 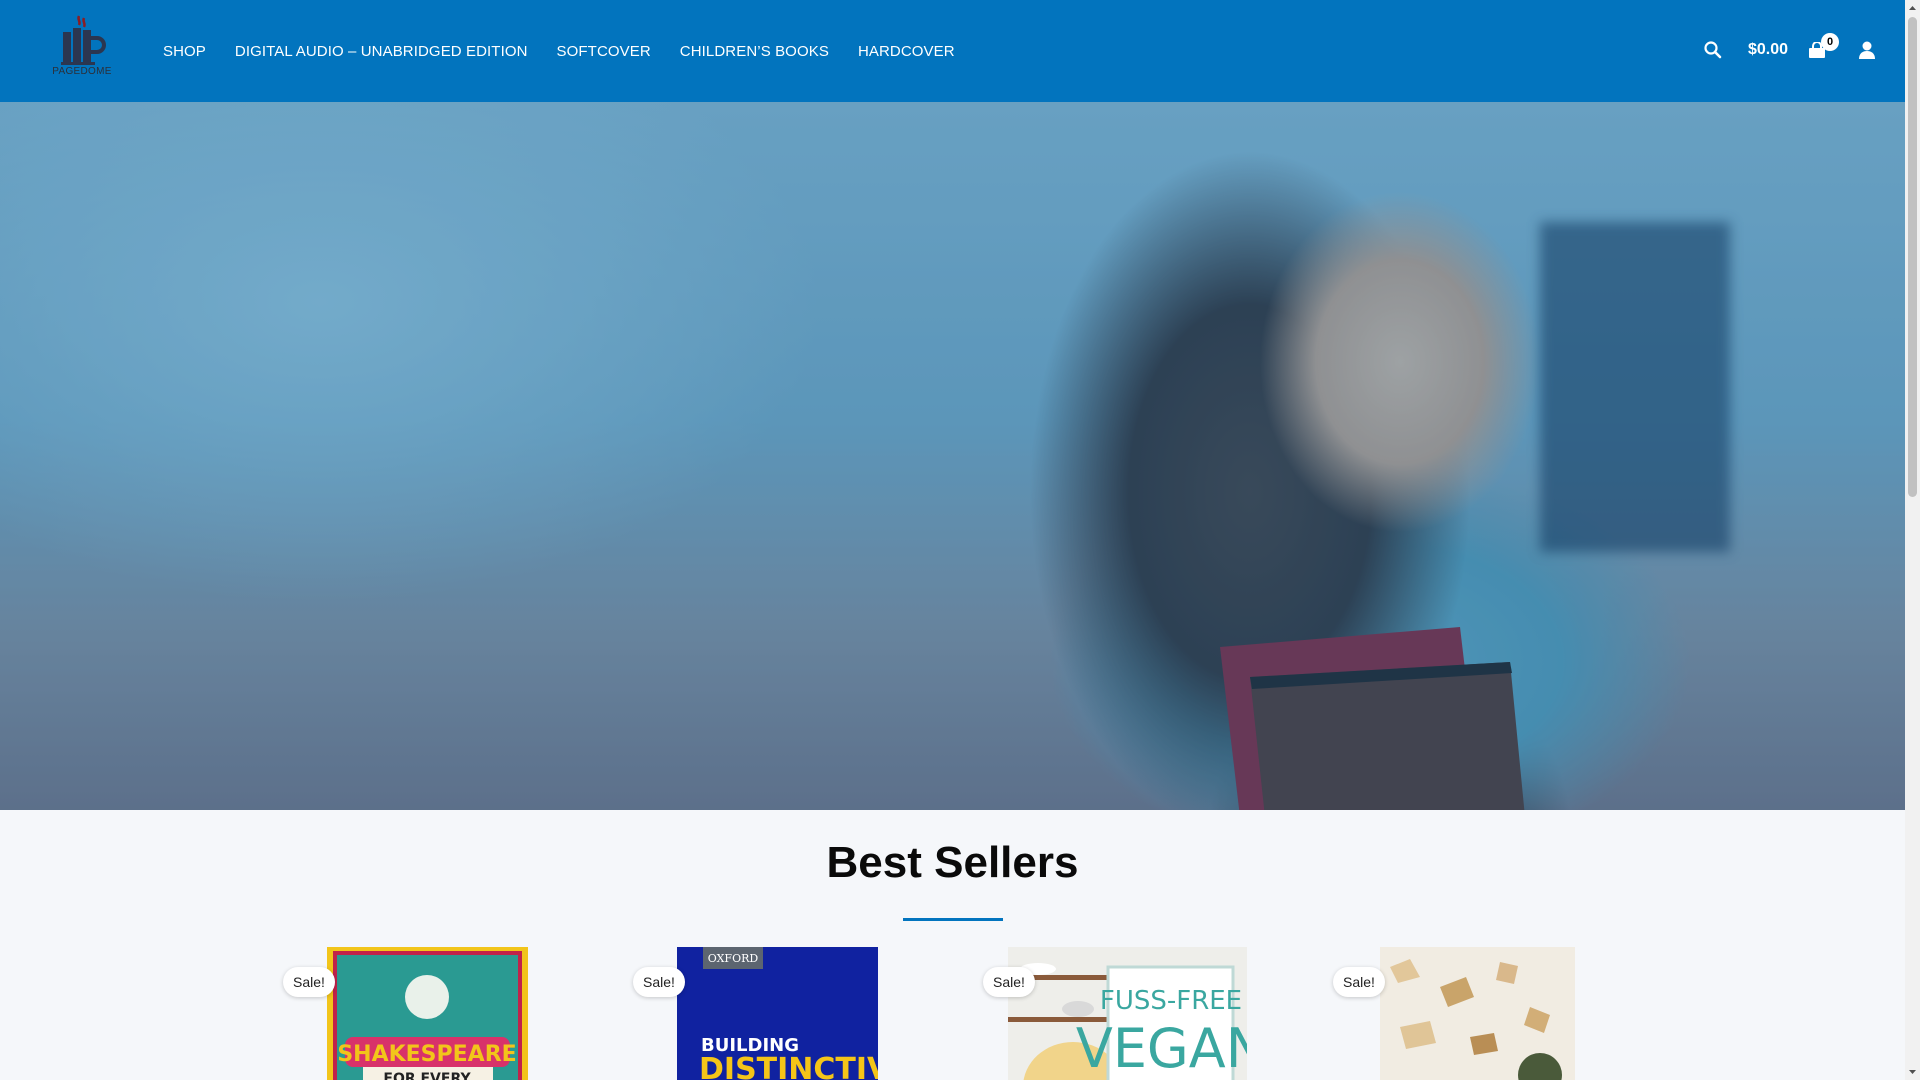 I want to click on scroll-up-arrow-icon, so click(x=1912, y=8).